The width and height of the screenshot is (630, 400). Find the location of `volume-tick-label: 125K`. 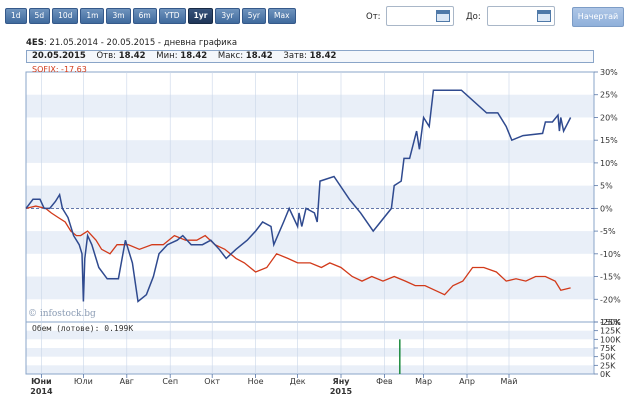

volume-tick-label: 125K is located at coordinates (610, 331).